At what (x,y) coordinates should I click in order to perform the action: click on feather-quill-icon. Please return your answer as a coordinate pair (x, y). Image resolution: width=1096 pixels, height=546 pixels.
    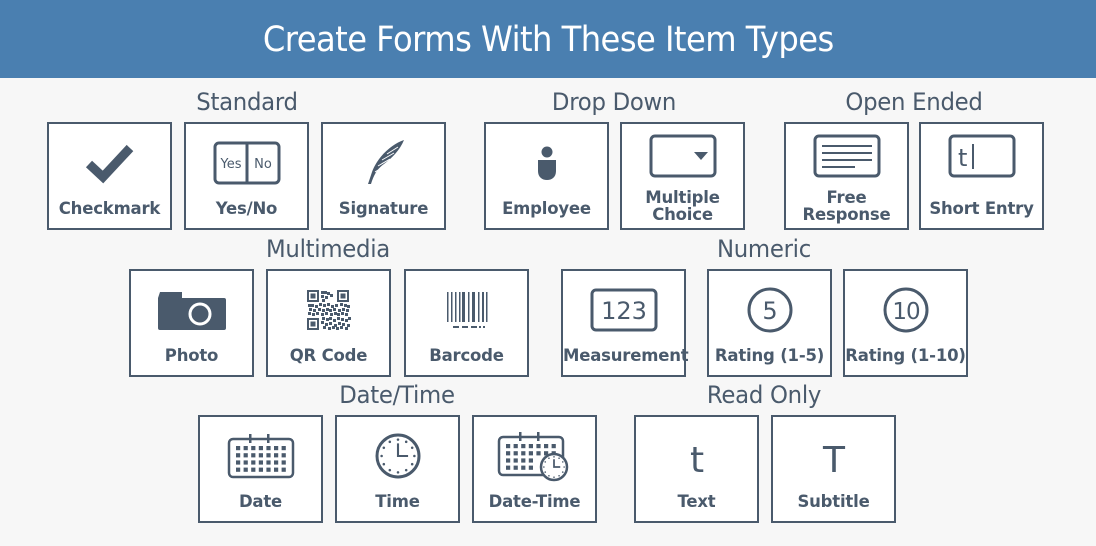
    Looking at the image, I should click on (383, 163).